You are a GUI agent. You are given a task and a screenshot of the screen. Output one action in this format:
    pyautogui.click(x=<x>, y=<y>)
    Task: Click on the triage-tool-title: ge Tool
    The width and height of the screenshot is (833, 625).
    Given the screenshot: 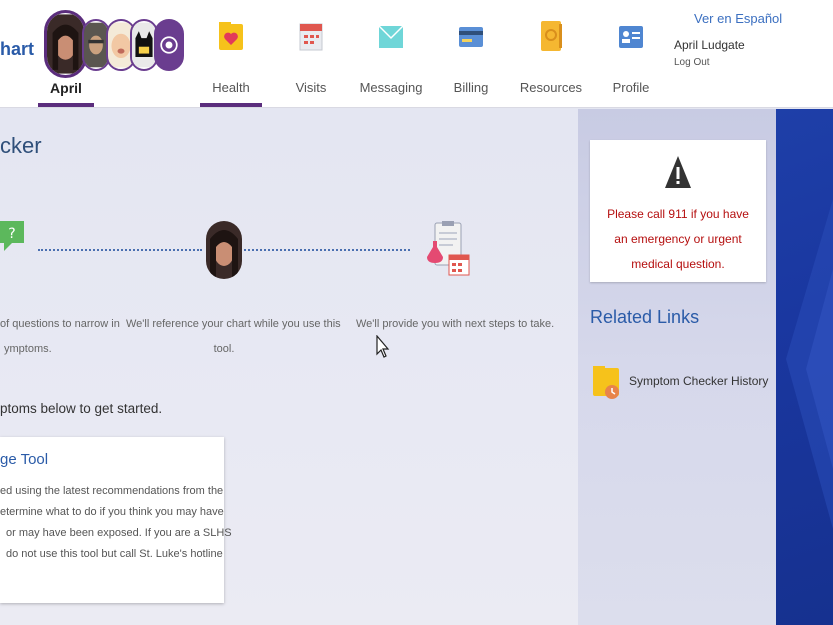 What is the action you would take?
    pyautogui.click(x=24, y=459)
    